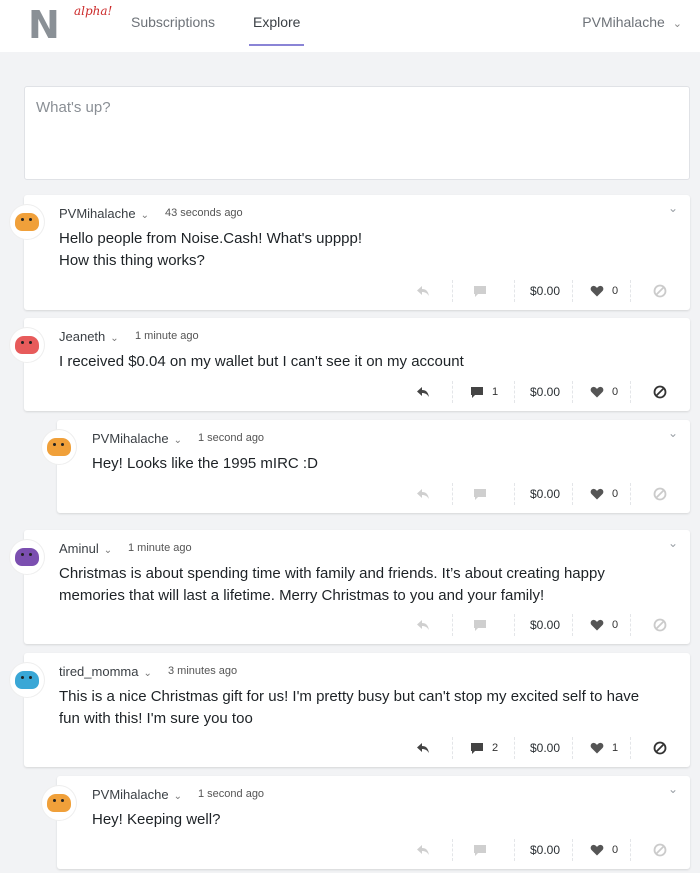 The image size is (700, 873). Describe the element at coordinates (97, 213) in the screenshot. I see `author-name: PVMihalache` at that location.